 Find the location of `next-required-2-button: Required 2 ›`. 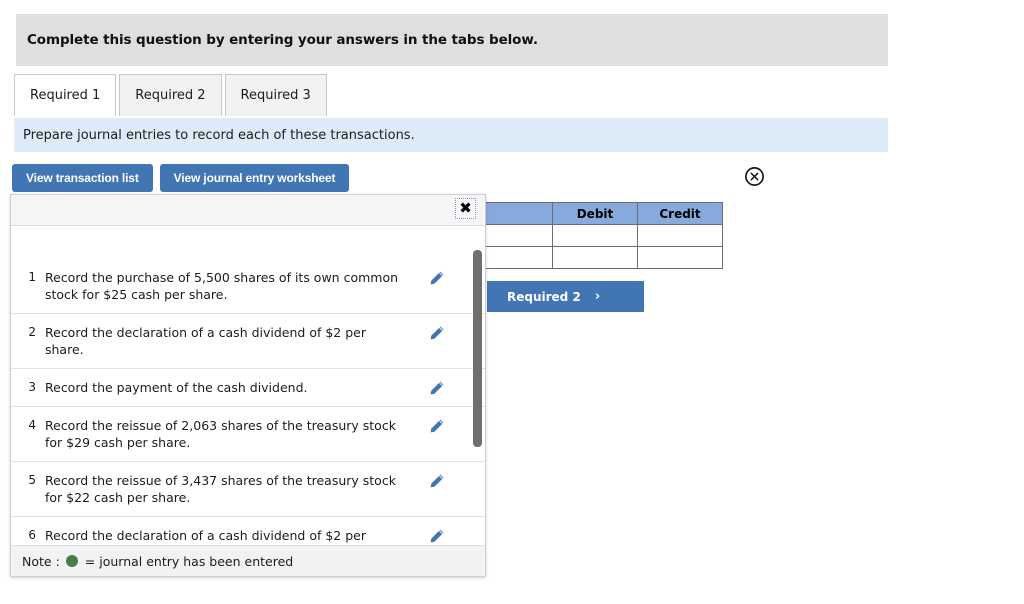

next-required-2-button: Required 2 › is located at coordinates (565, 296).